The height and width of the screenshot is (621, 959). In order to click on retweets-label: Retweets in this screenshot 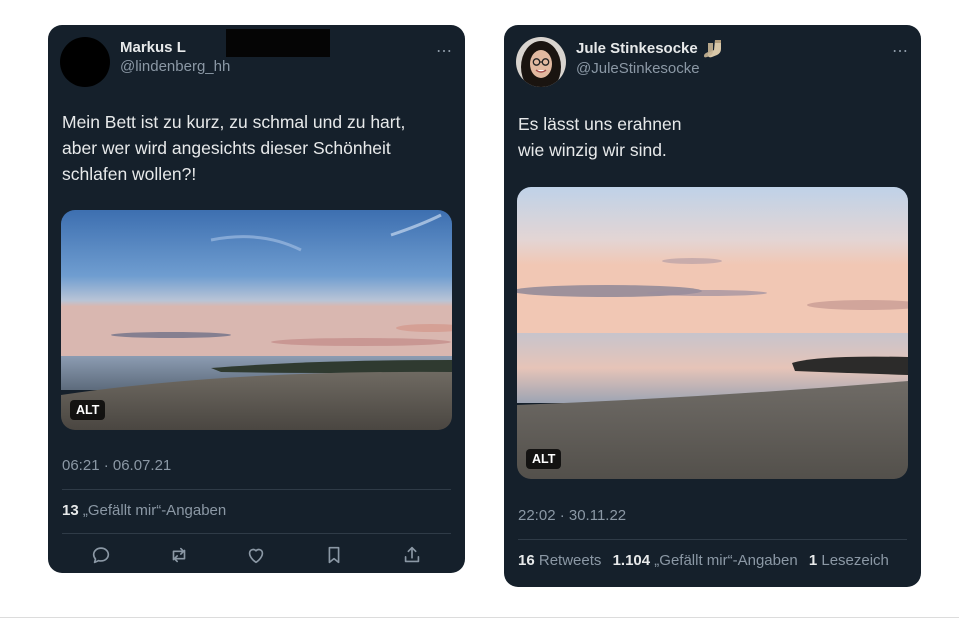, I will do `click(570, 560)`.